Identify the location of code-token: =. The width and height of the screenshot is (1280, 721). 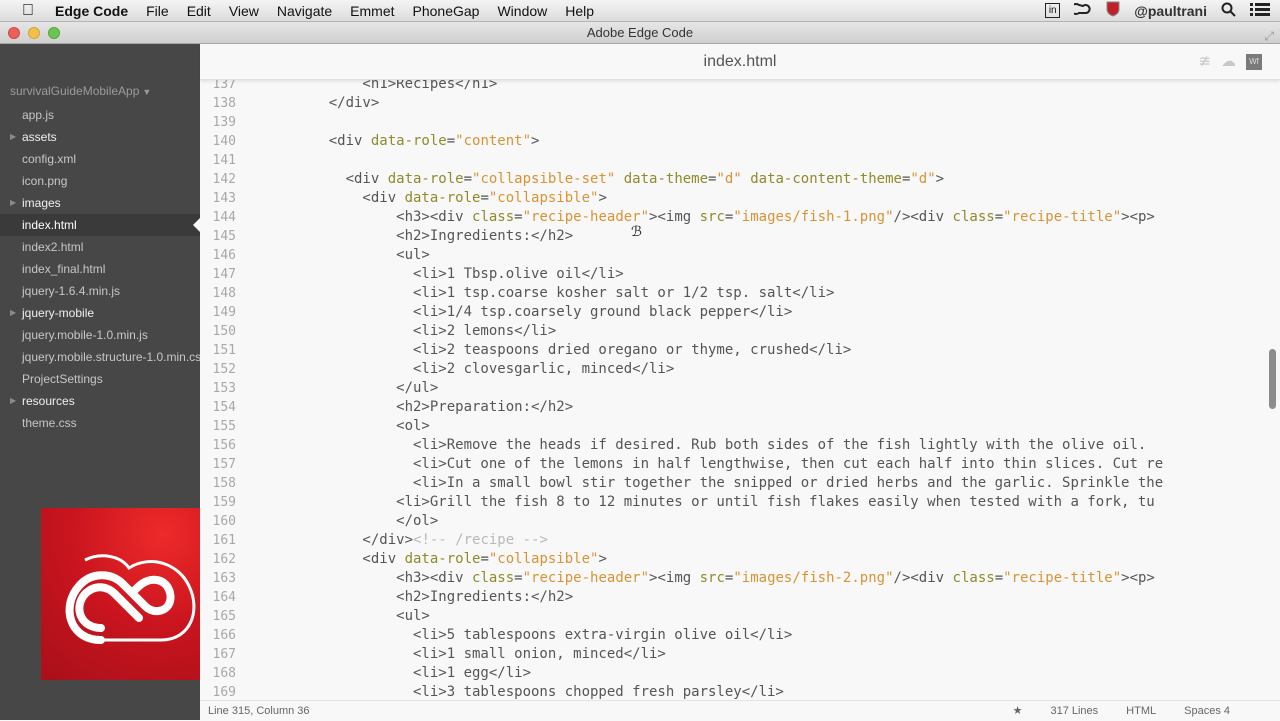
(999, 578).